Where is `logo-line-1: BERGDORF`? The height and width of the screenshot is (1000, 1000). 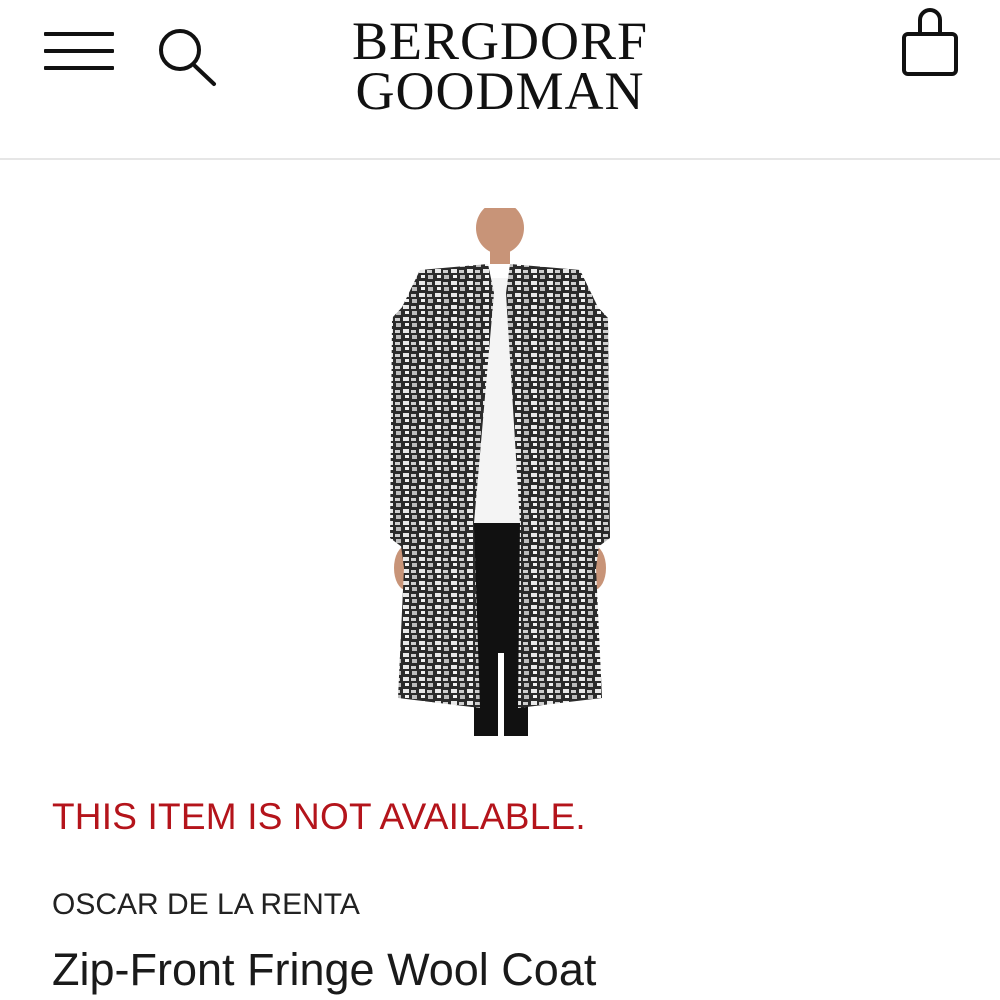 logo-line-1: BERGDORF is located at coordinates (500, 41).